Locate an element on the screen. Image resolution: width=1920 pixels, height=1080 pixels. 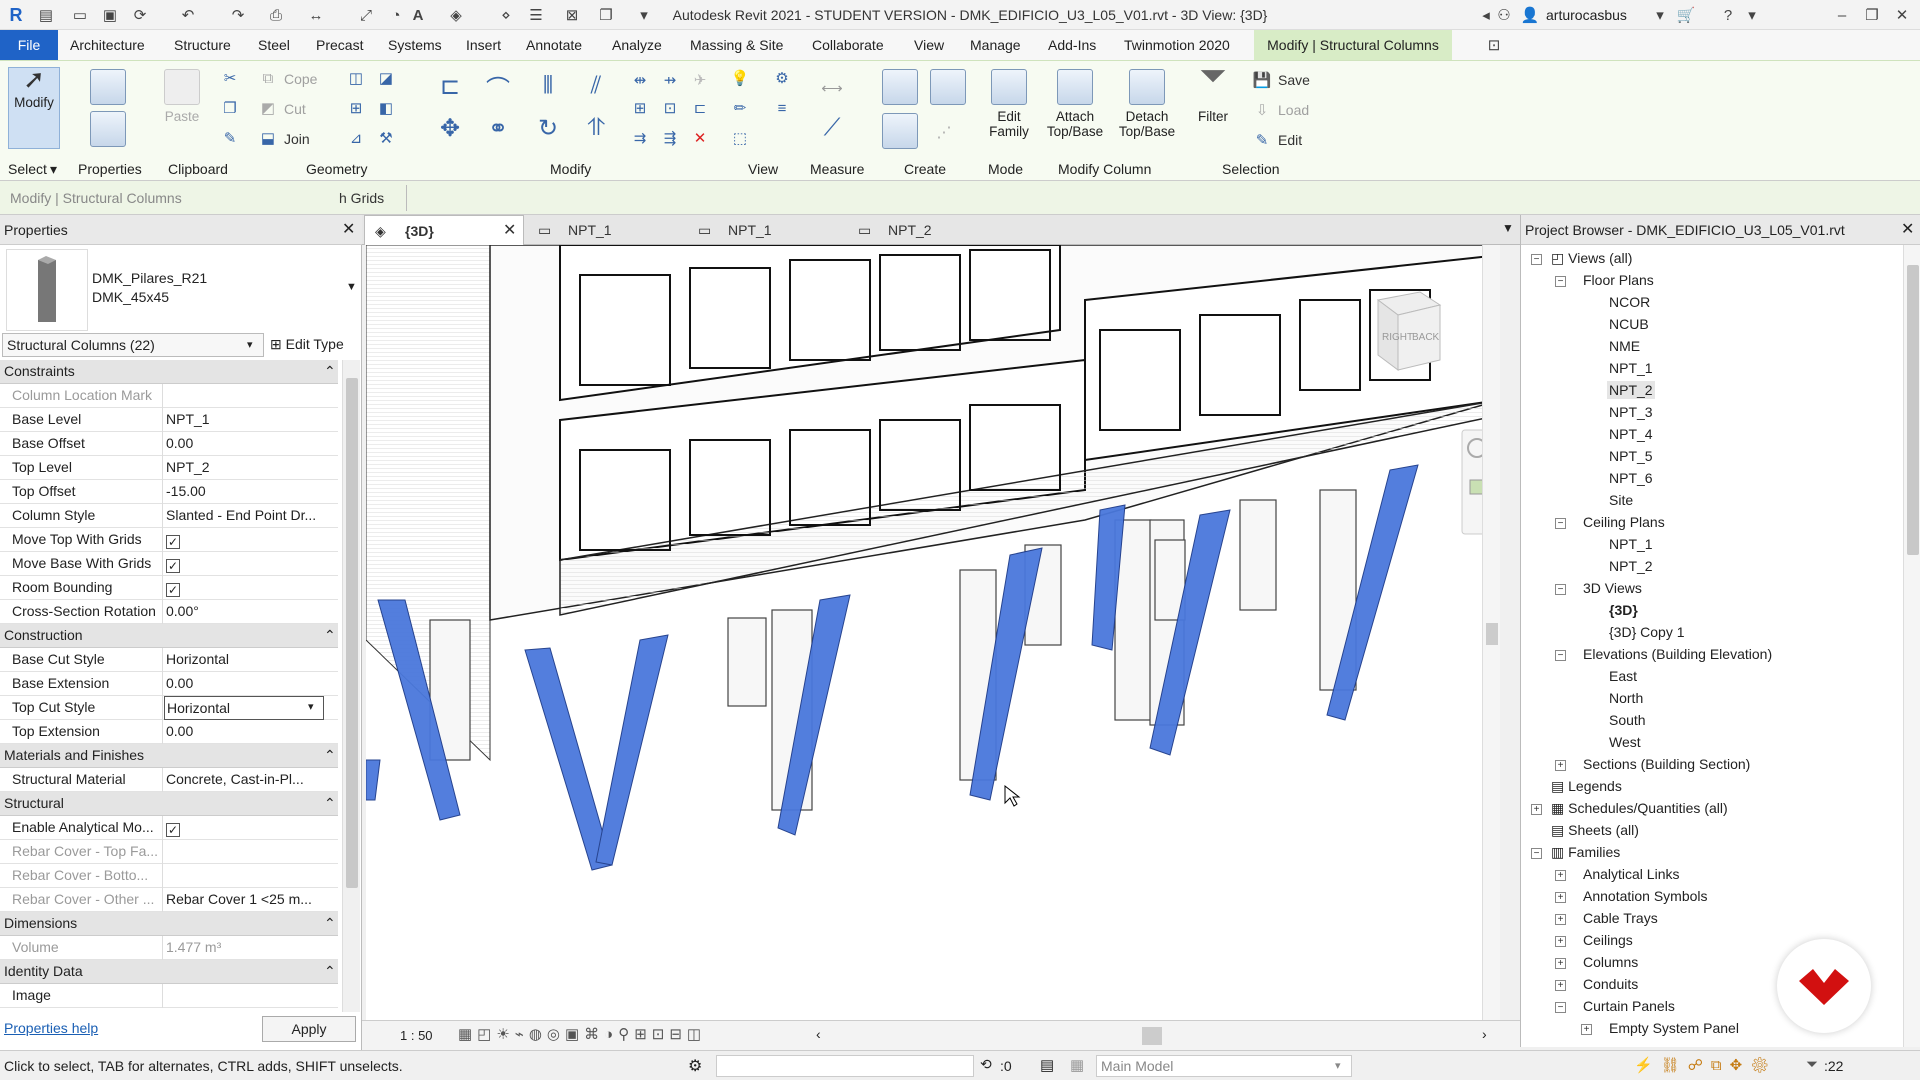
move-icon: ✥ is located at coordinates (450, 128).